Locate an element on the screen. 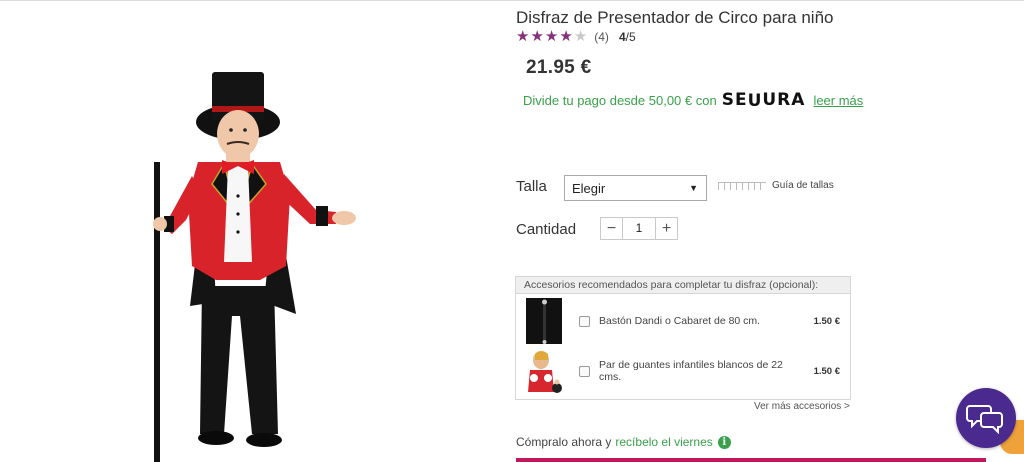  chat-button is located at coordinates (986, 418).